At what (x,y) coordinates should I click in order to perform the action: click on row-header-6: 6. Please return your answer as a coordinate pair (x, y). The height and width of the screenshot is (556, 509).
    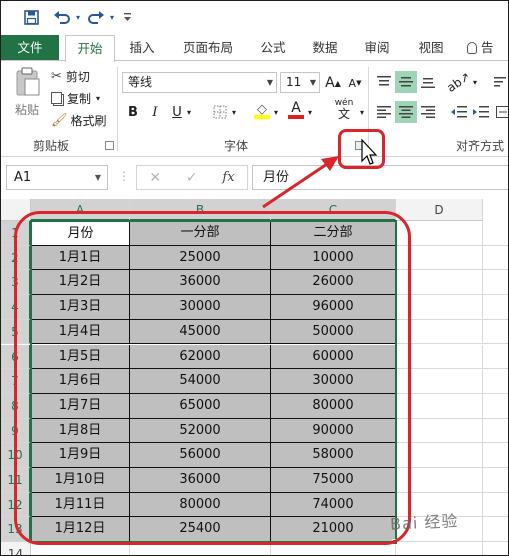
    Looking at the image, I should click on (16, 357).